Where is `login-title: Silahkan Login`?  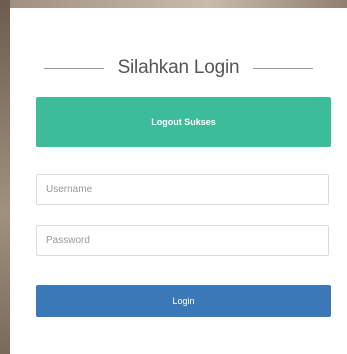 login-title: Silahkan Login is located at coordinates (178, 67).